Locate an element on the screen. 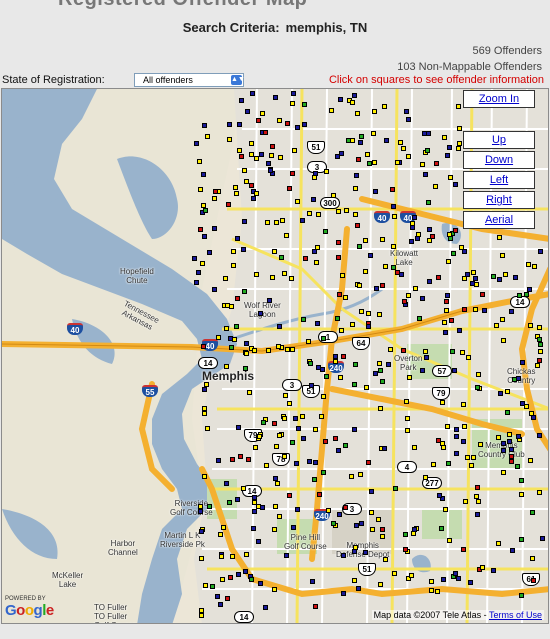 The height and width of the screenshot is (639, 550). pan-down-button: Down is located at coordinates (499, 160).